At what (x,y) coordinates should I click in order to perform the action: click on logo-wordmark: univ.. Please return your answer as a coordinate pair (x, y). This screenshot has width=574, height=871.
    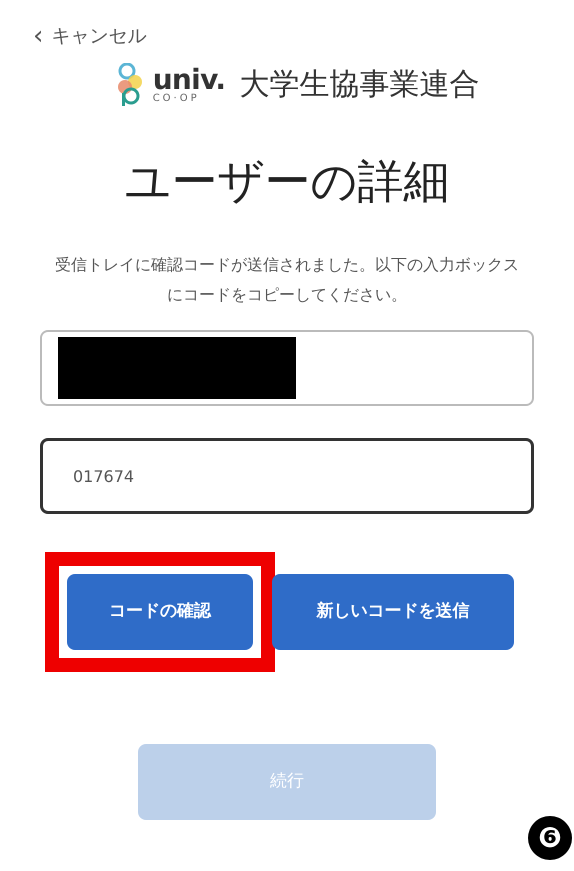
    Looking at the image, I should click on (189, 80).